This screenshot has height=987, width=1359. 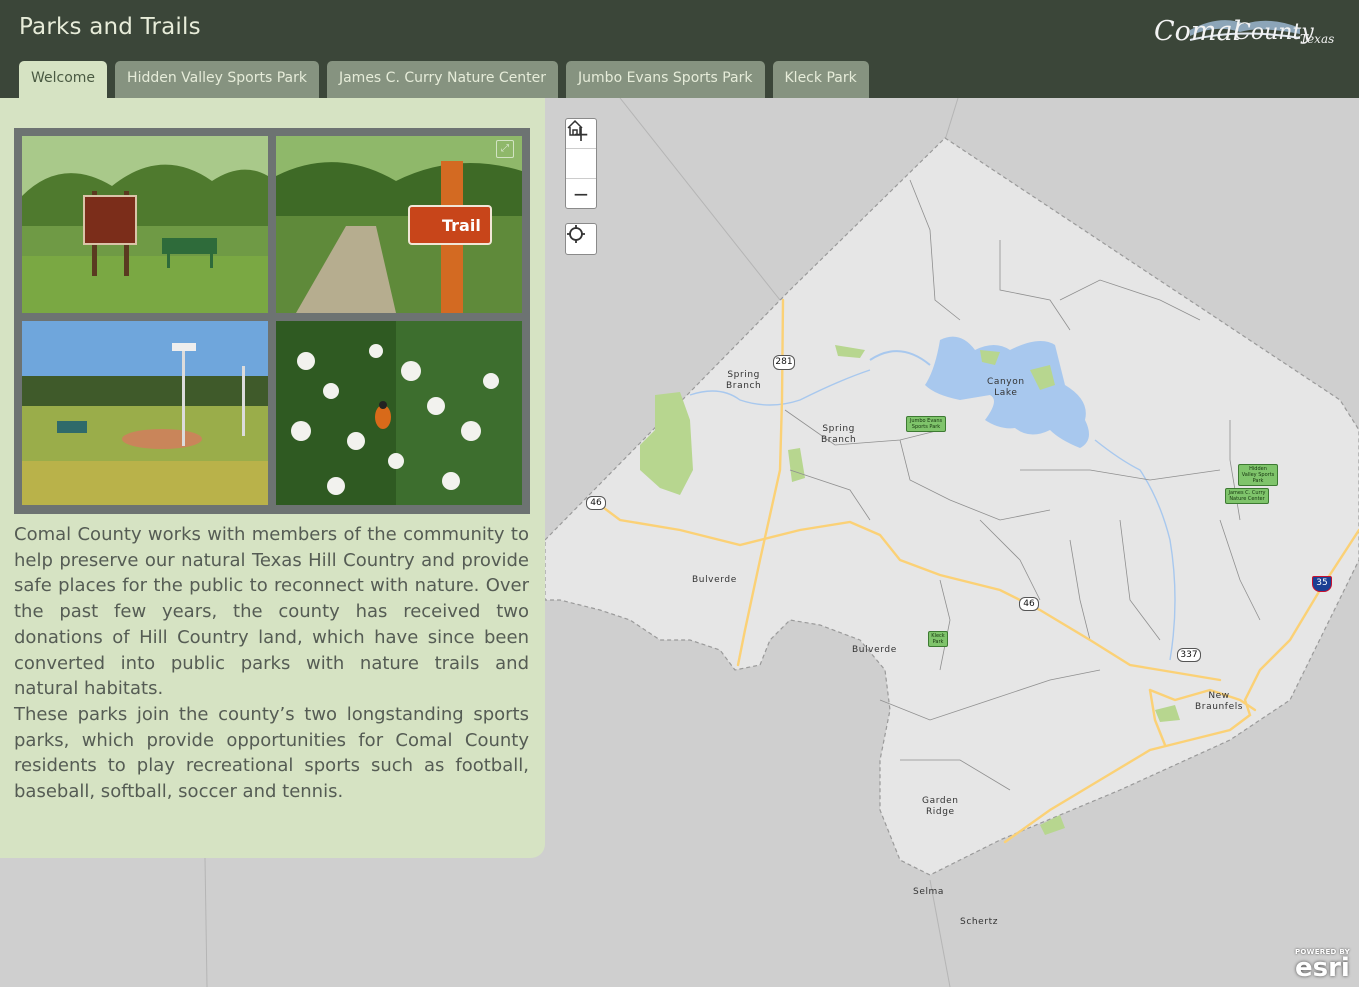 I want to click on logo-word-texas: Texas, so click(x=1317, y=39).